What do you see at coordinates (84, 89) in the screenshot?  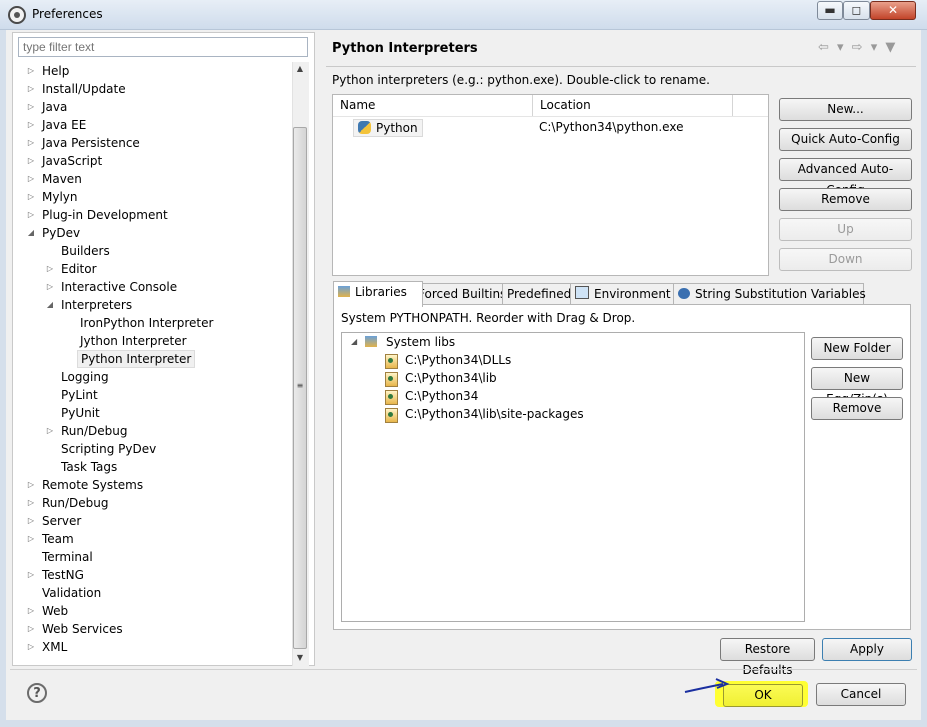 I see `tree-item-label: Install/Update` at bounding box center [84, 89].